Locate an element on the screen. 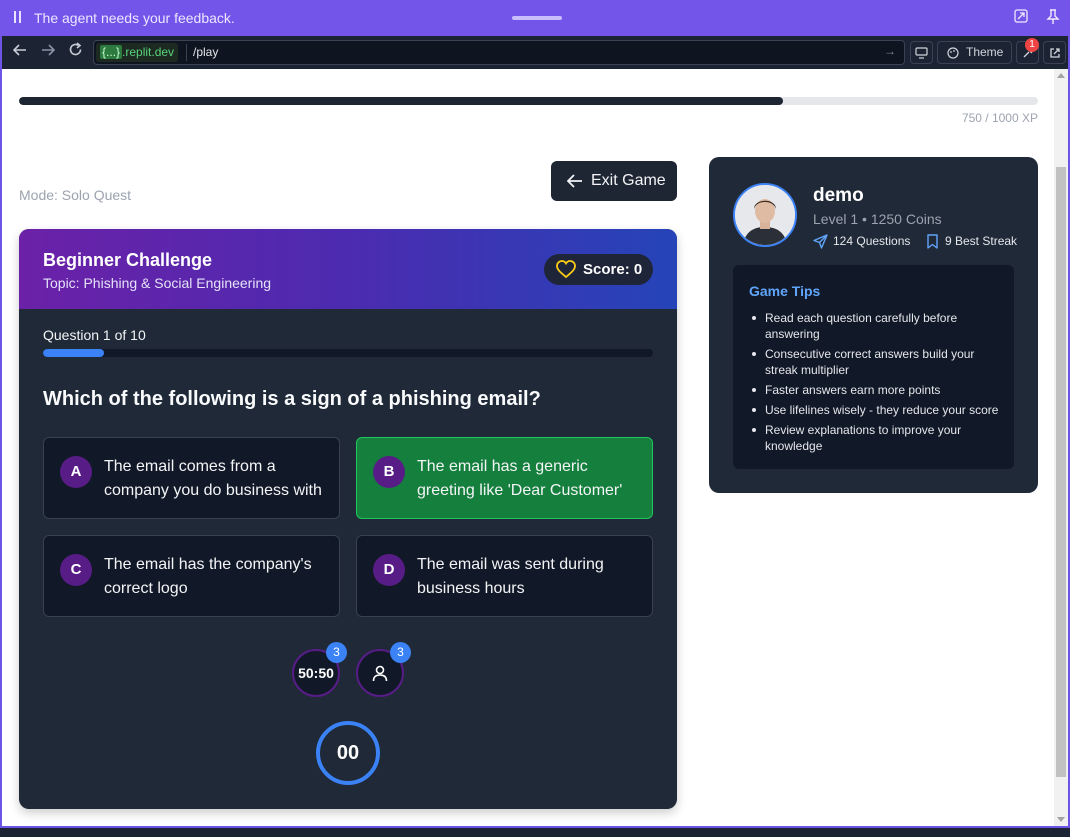 This screenshot has height=837, width=1070. xp-text: 750 / 1000 XP is located at coordinates (999, 118).